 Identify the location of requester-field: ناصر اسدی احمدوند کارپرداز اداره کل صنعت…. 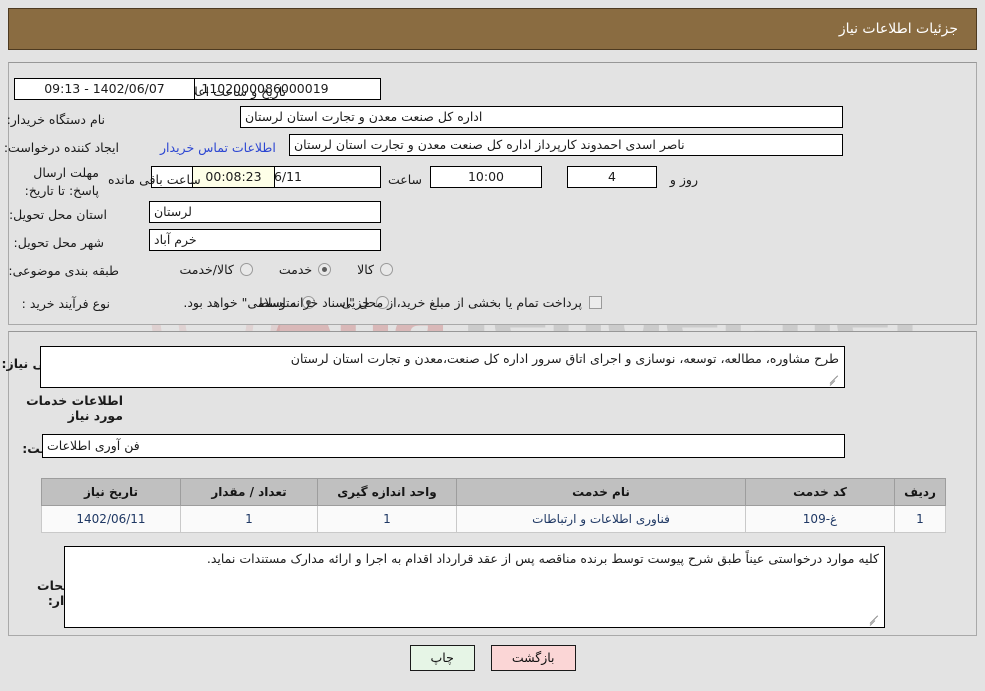
(566, 145).